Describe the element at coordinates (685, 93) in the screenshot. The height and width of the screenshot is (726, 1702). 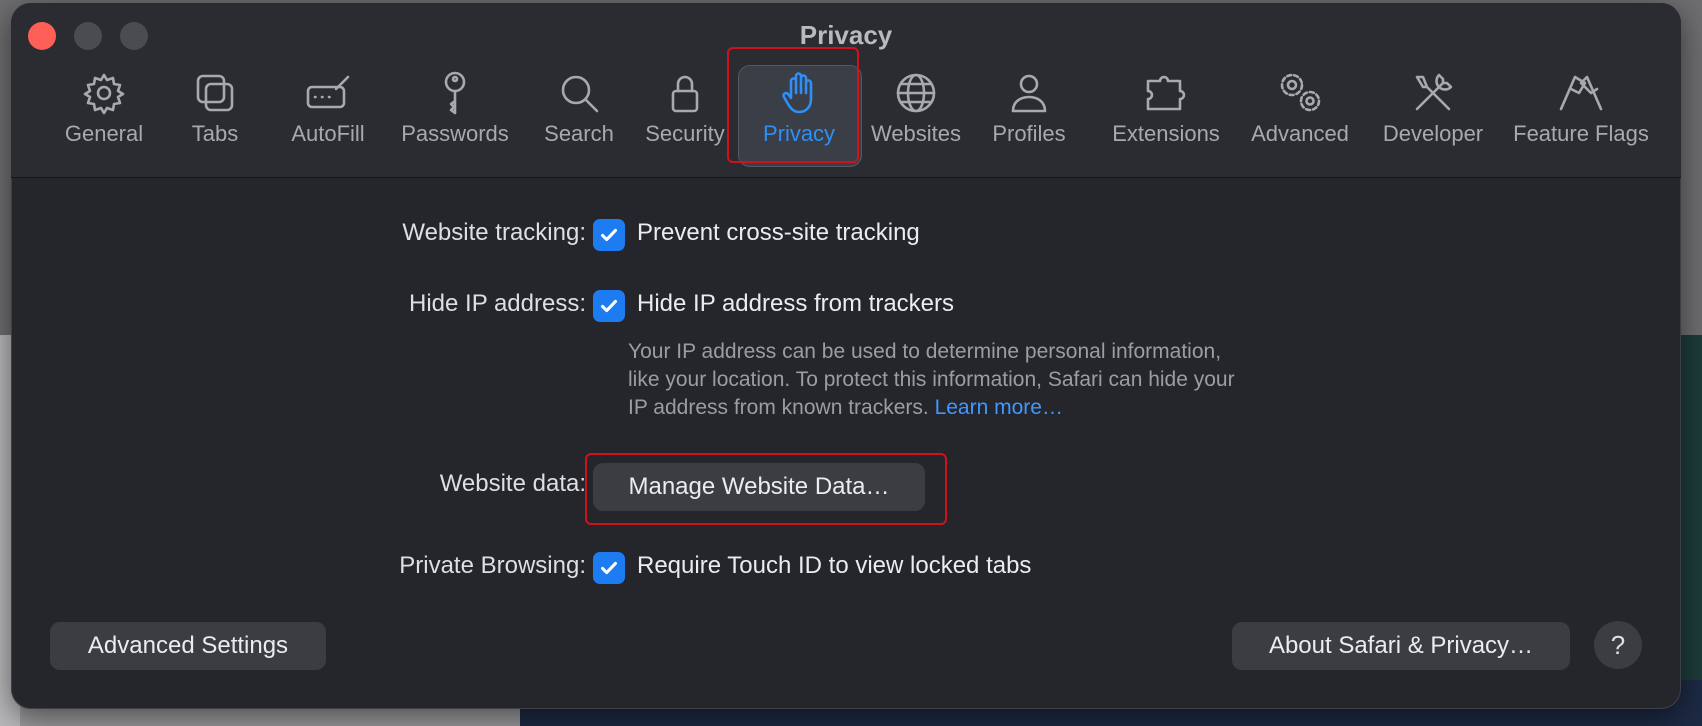
I see `lock-icon` at that location.